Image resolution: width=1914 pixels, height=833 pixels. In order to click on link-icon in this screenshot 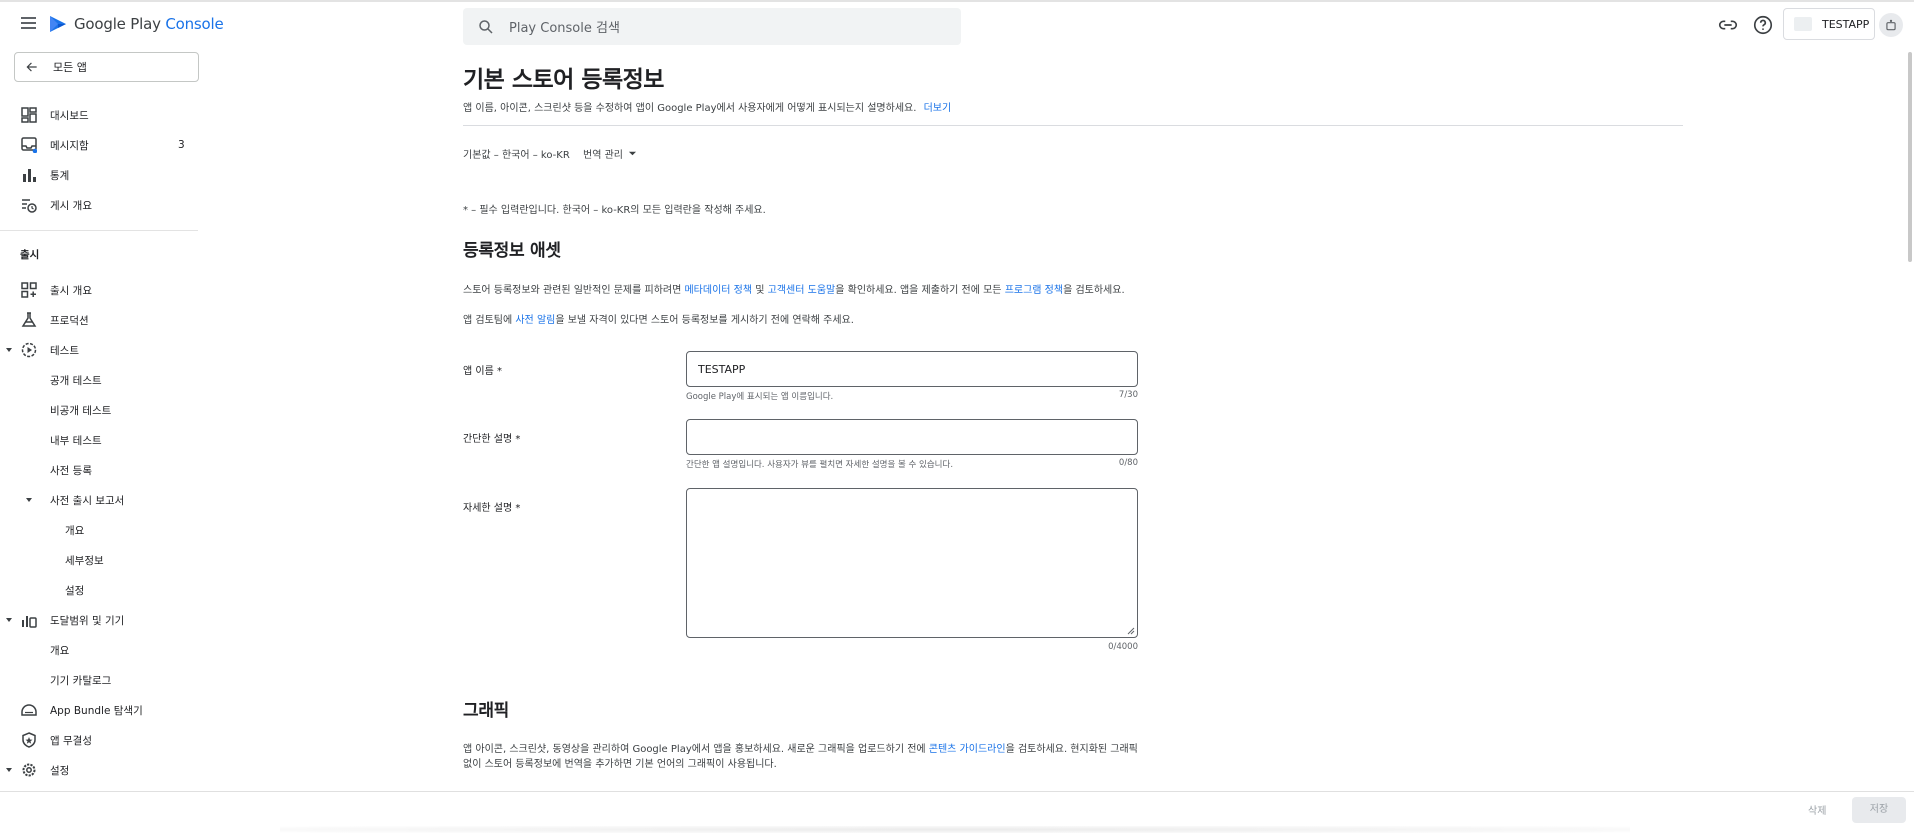, I will do `click(1728, 25)`.